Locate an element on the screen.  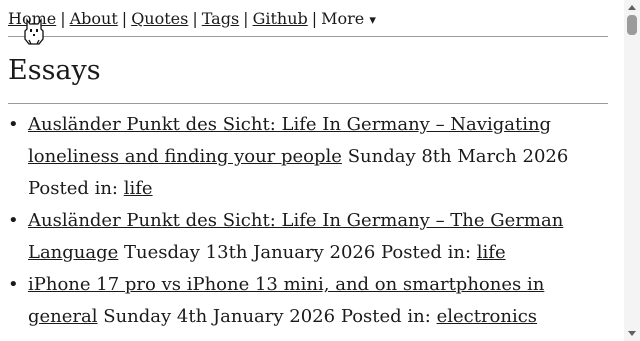
pixel-mascot-cursor-icon is located at coordinates (34, 31).